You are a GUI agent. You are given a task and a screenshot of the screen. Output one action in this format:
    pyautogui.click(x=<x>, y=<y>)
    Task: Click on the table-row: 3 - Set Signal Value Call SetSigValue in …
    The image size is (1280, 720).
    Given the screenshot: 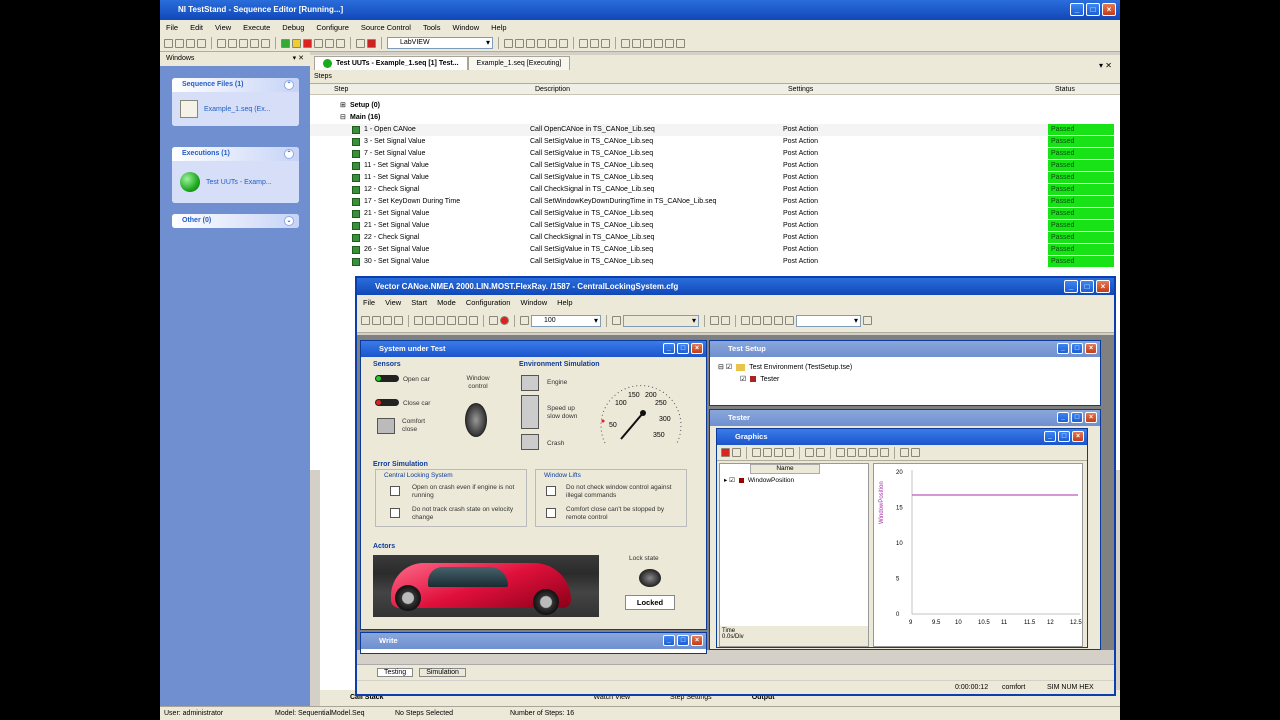 What is the action you would take?
    pyautogui.click(x=712, y=142)
    